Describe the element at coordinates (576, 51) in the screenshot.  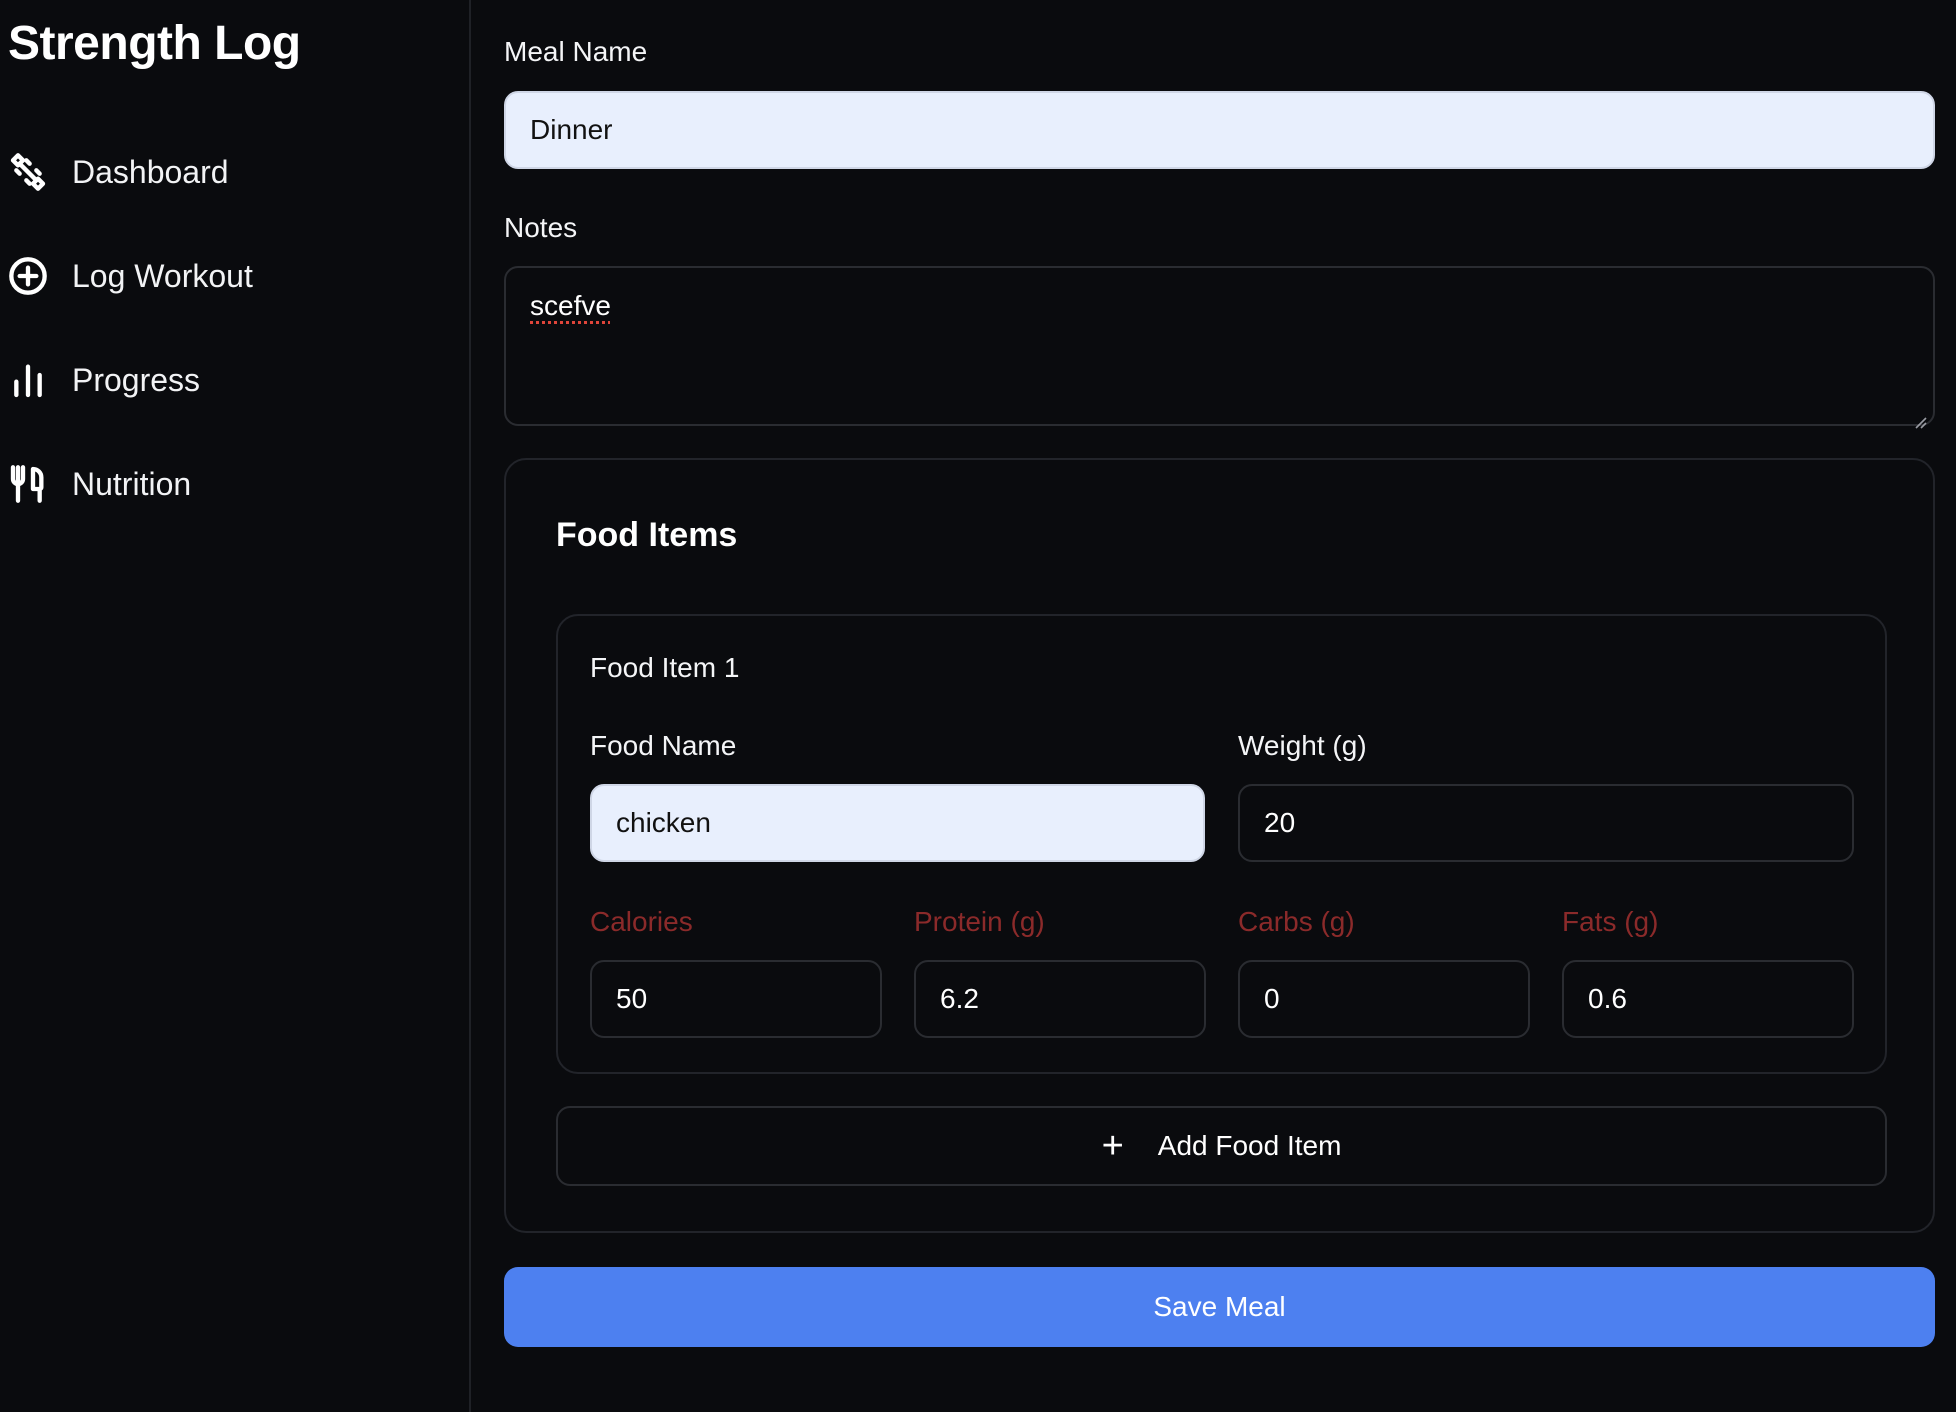
I see `meal-name-label: Meal Name` at that location.